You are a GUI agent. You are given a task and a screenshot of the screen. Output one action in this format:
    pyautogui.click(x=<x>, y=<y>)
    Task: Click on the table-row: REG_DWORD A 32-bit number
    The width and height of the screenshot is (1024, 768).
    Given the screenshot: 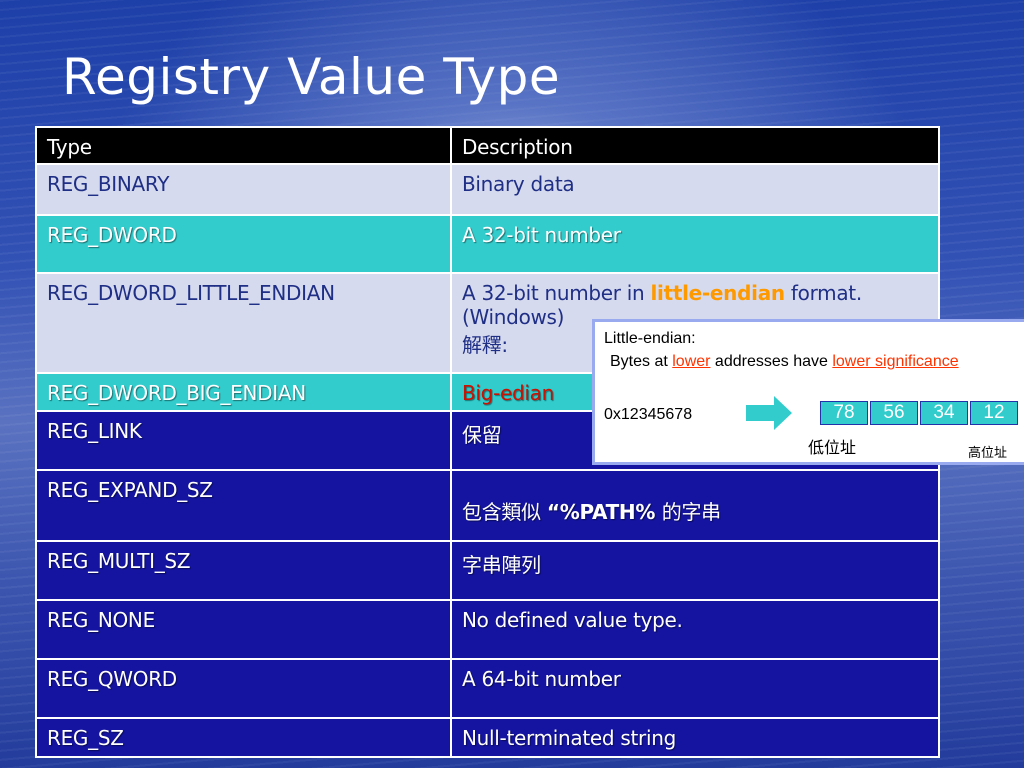 What is the action you would take?
    pyautogui.click(x=487, y=244)
    